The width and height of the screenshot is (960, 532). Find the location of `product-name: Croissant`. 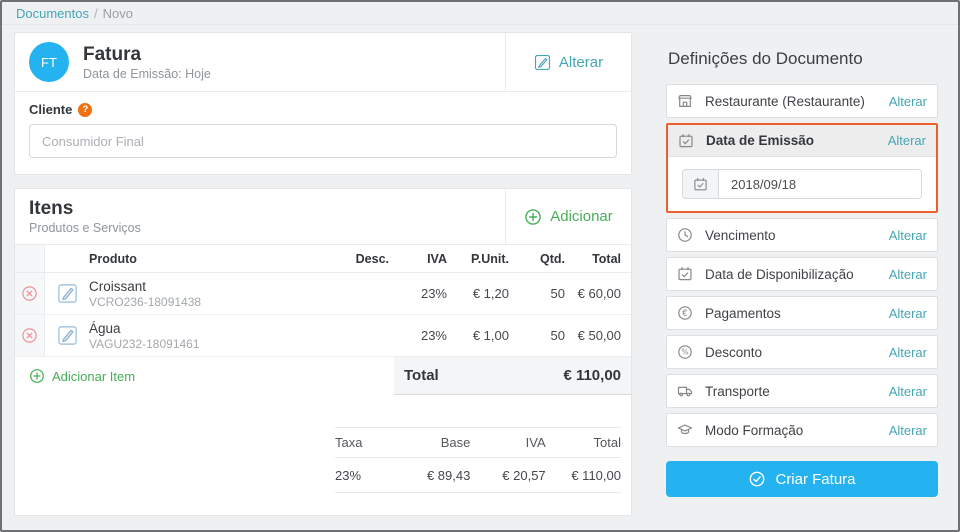

product-name: Croissant is located at coordinates (118, 286).